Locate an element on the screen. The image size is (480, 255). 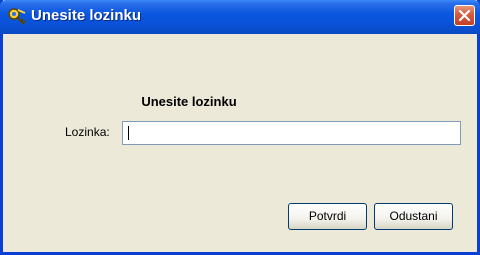
dialog-heading: Unesite lozinku is located at coordinates (189, 101).